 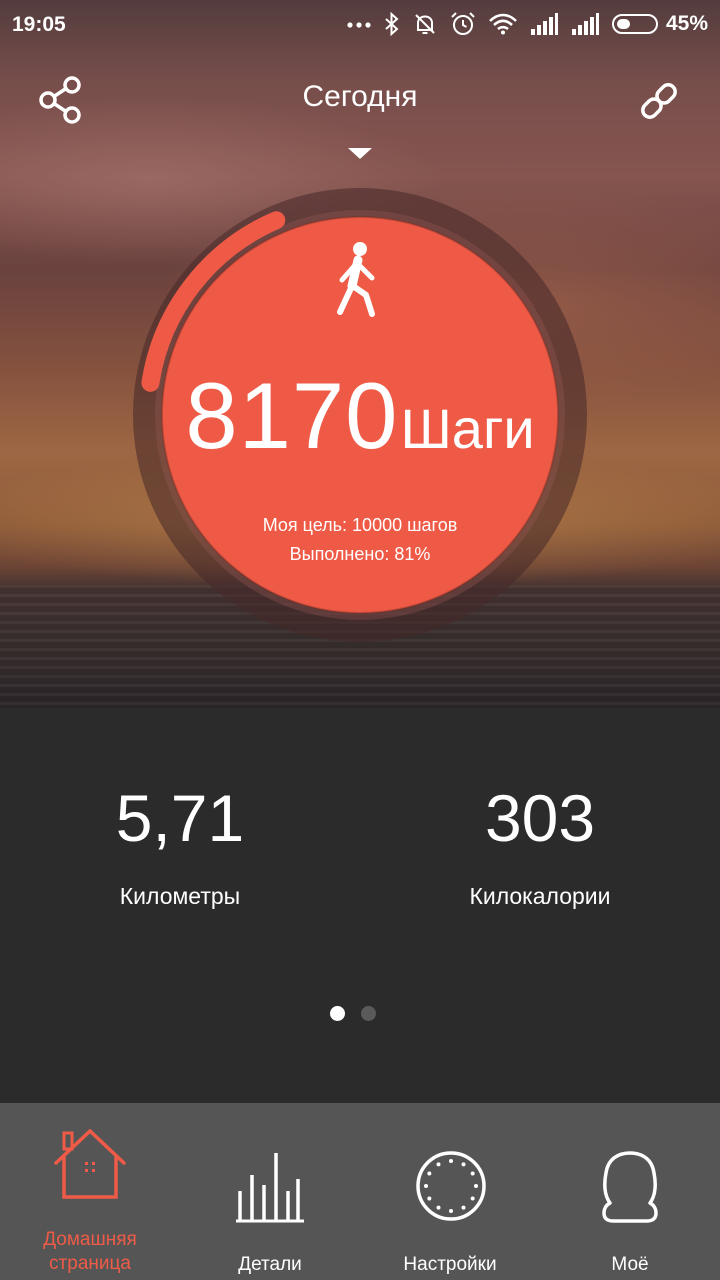 I want to click on tab-mine: Моё, so click(x=630, y=1191).